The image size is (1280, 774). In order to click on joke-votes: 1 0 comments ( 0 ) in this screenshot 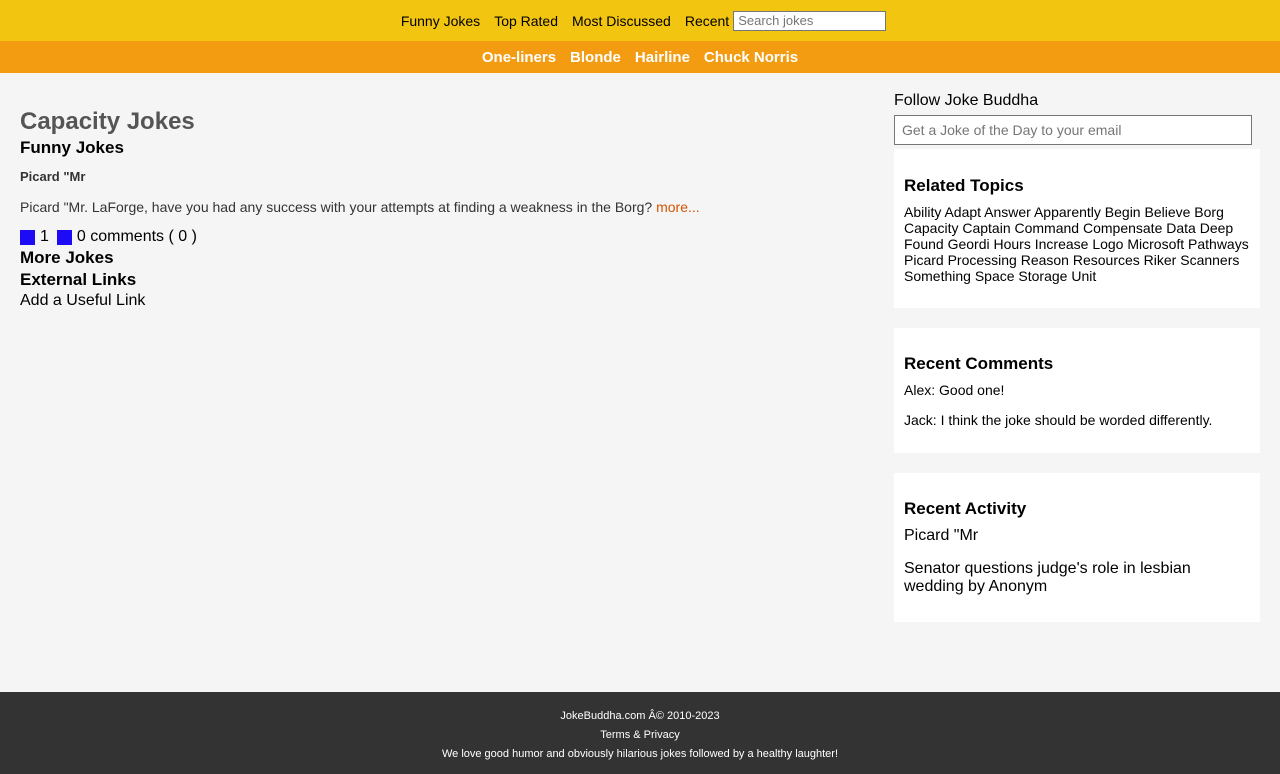, I will do `click(440, 237)`.